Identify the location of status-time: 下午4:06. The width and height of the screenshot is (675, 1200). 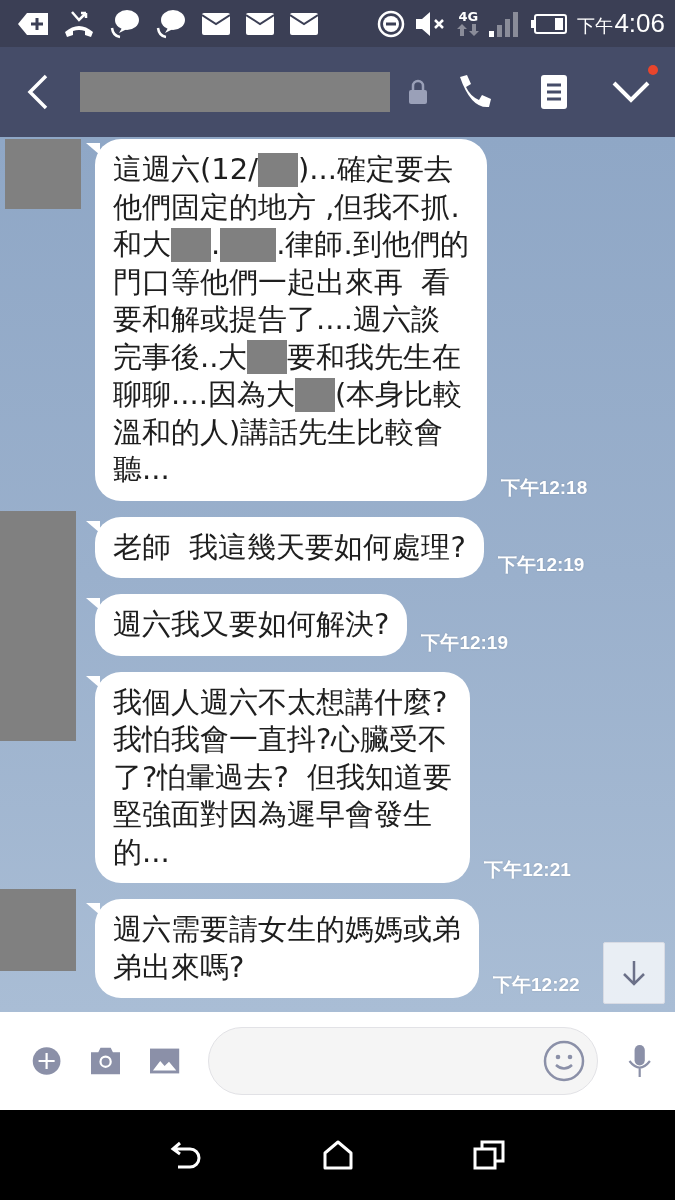
(621, 23).